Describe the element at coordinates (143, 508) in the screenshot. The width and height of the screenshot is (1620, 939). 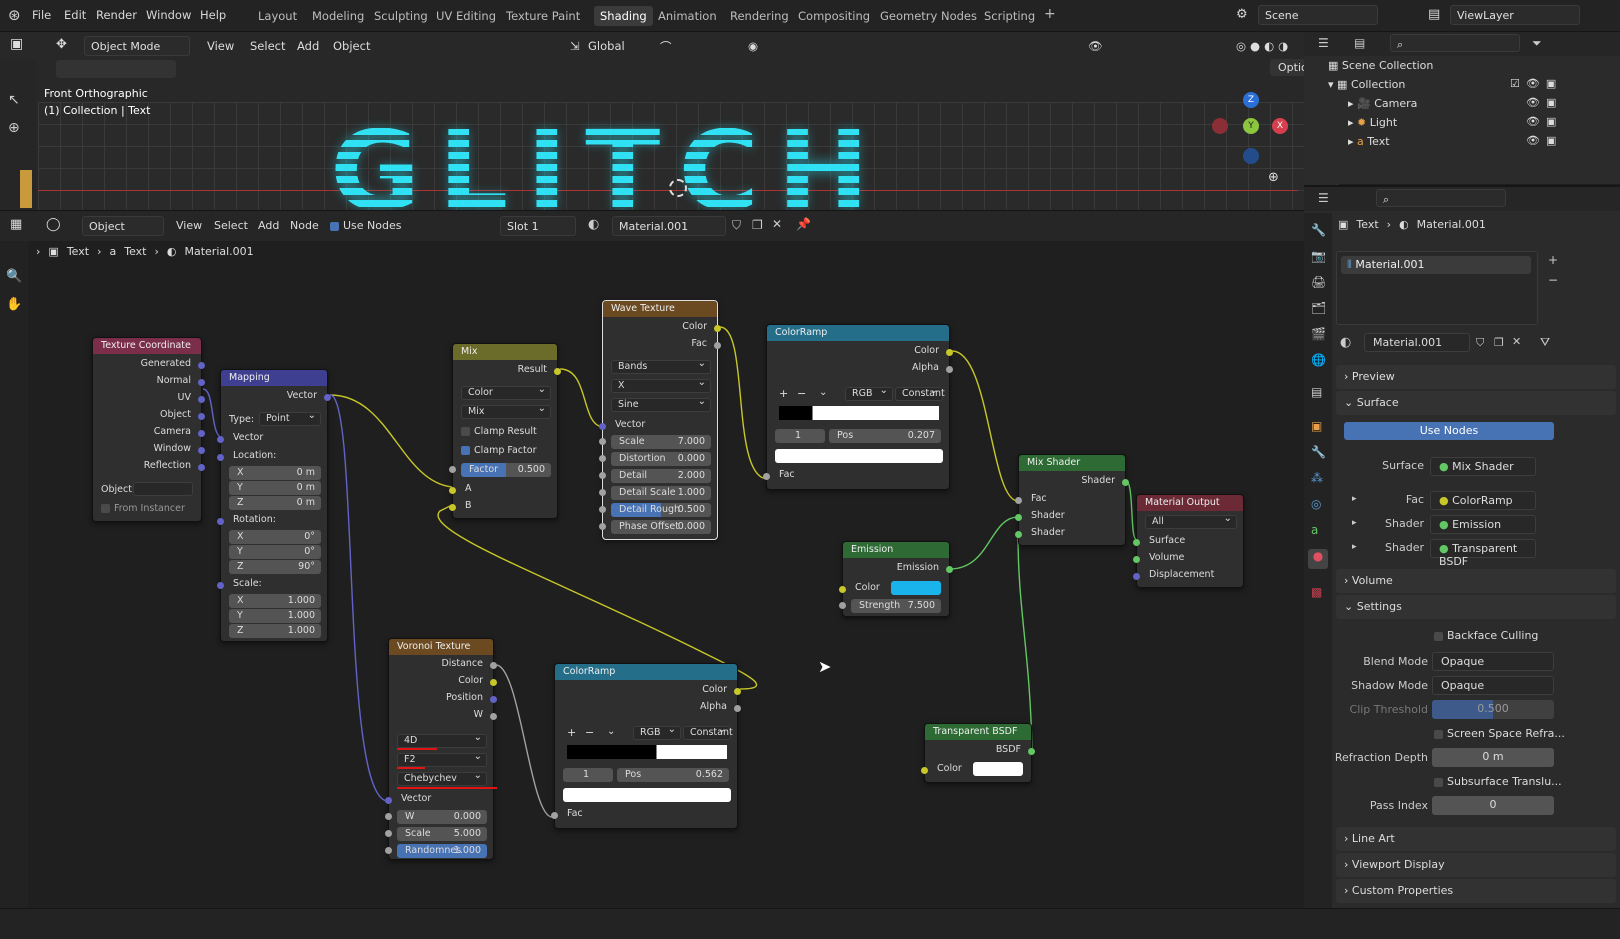
I see `from-instancer-checkbox: From Instancer` at that location.